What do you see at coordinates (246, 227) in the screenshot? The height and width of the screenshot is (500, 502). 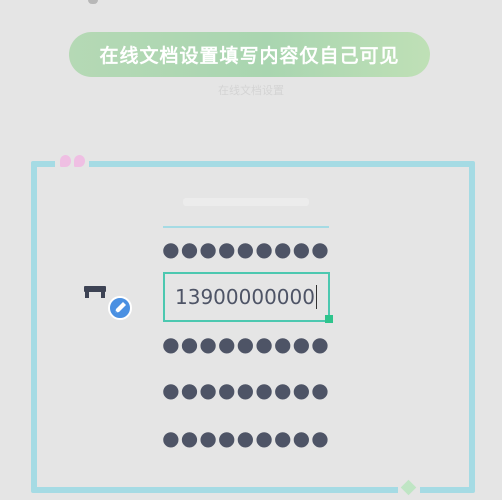 I see `header-field-underline` at bounding box center [246, 227].